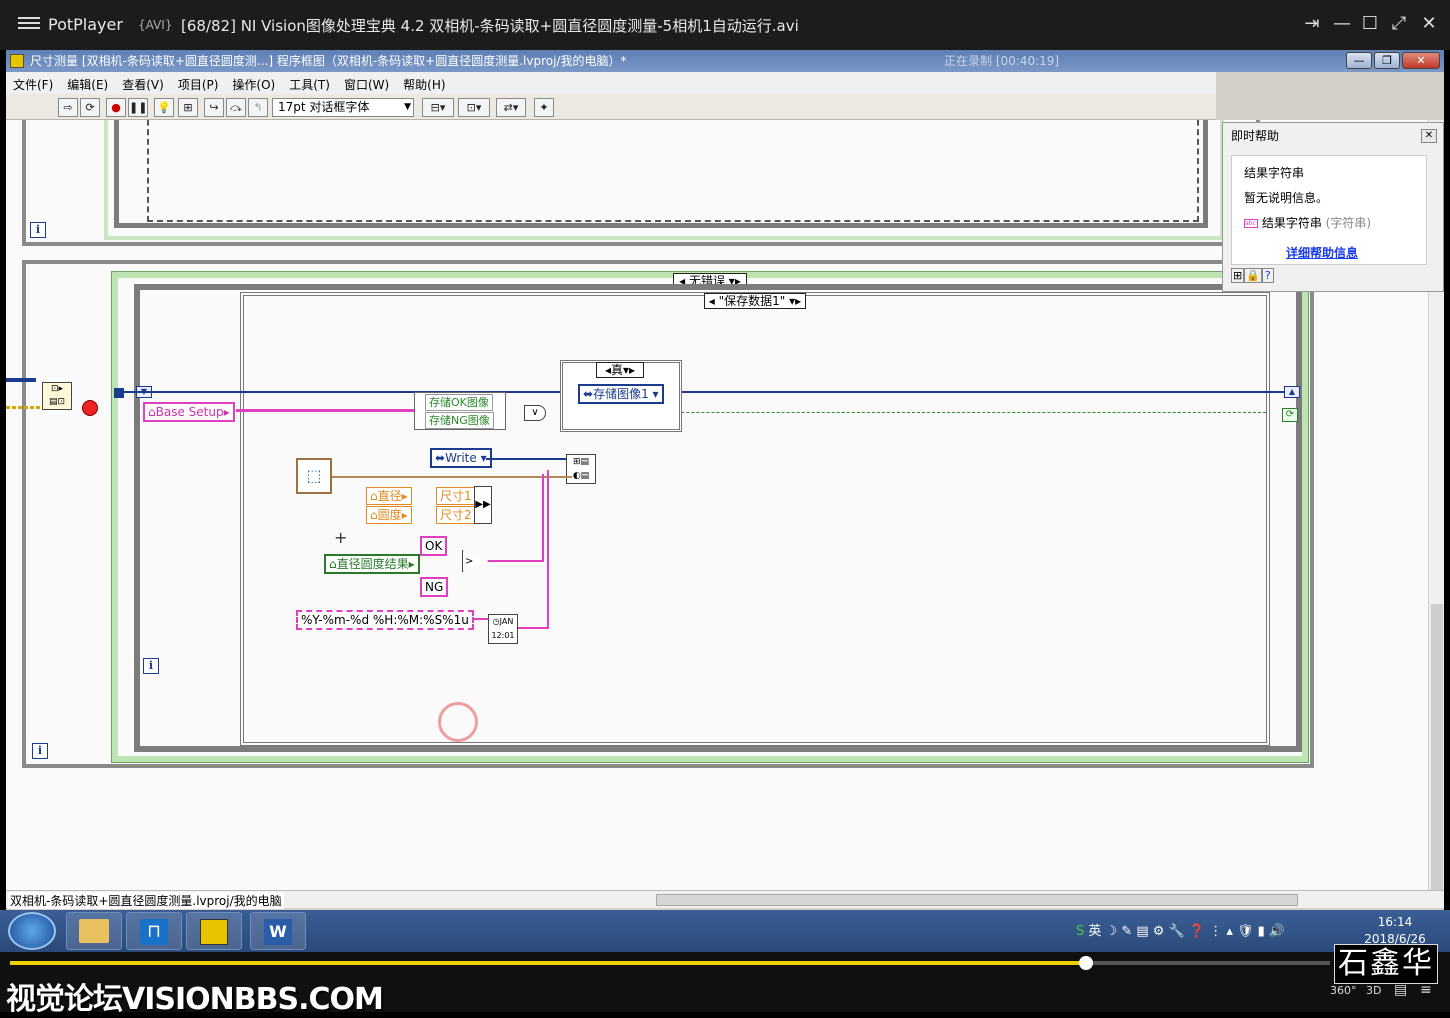 This screenshot has width=1450, height=1018. I want to click on menu-project: 项目(P), so click(198, 82).